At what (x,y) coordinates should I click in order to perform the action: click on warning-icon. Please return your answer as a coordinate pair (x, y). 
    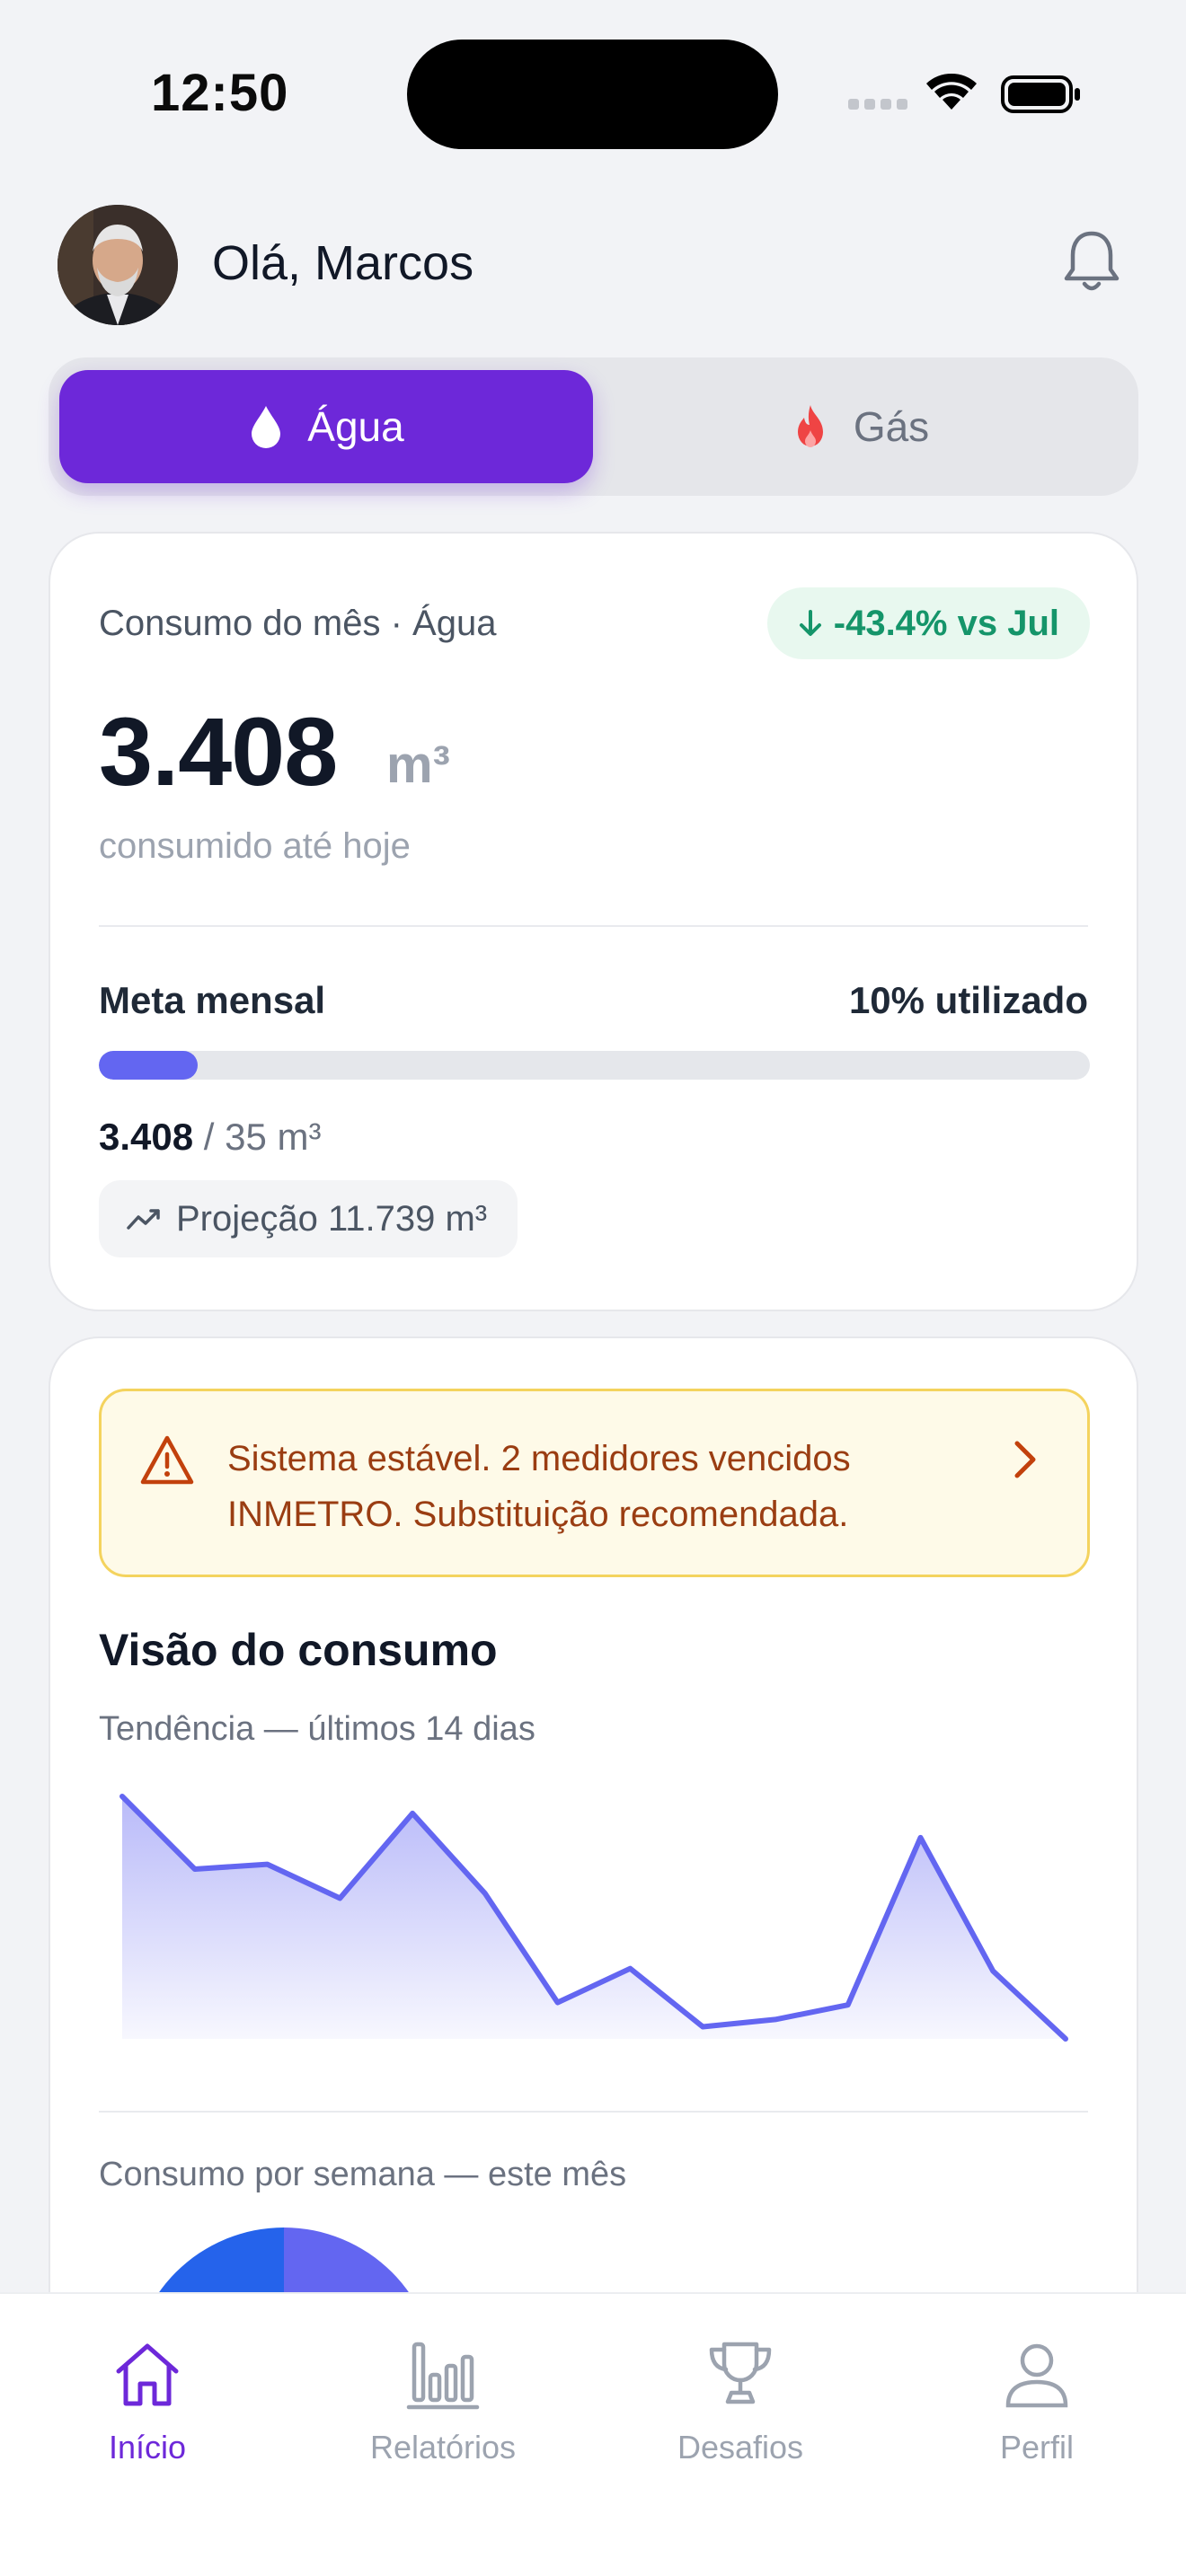
    Looking at the image, I should click on (167, 1460).